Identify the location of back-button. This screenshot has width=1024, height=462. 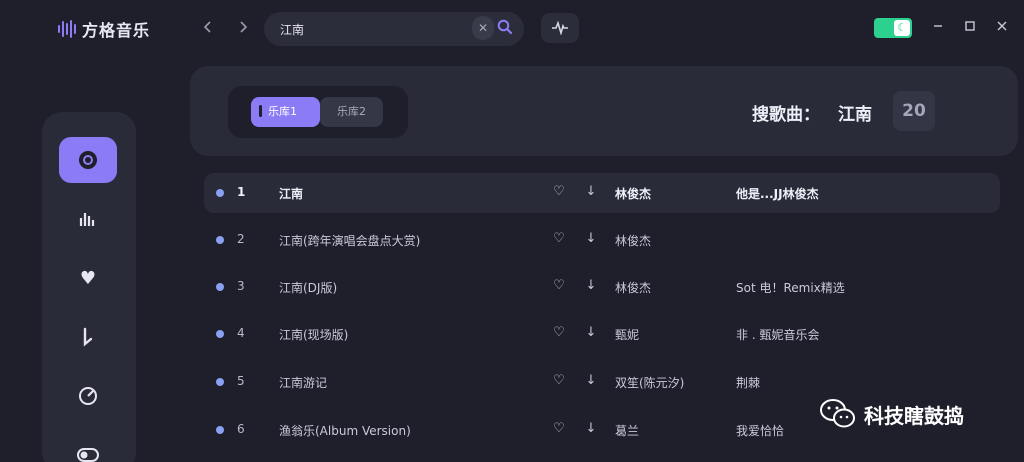
(208, 29).